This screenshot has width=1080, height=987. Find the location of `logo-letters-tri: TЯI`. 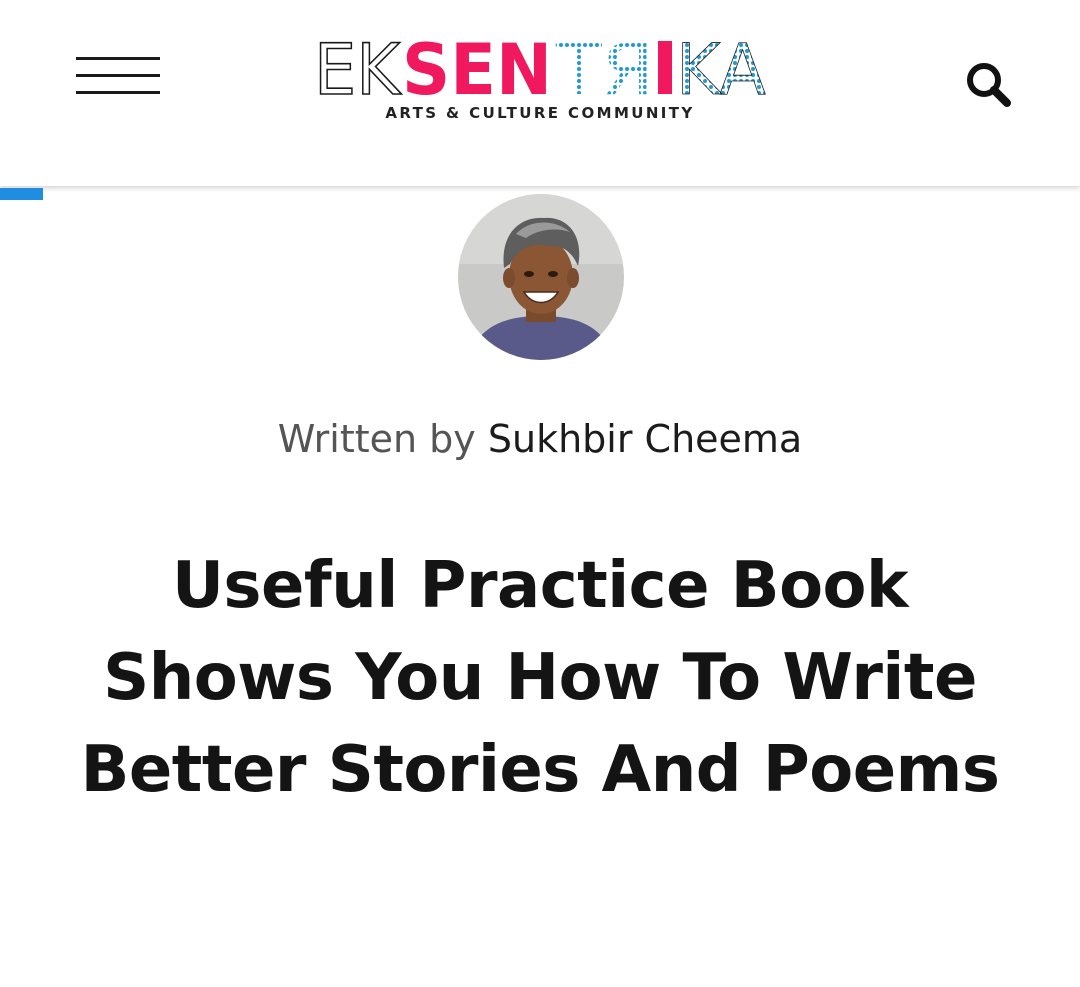

logo-letters-tri: TЯI is located at coordinates (615, 66).